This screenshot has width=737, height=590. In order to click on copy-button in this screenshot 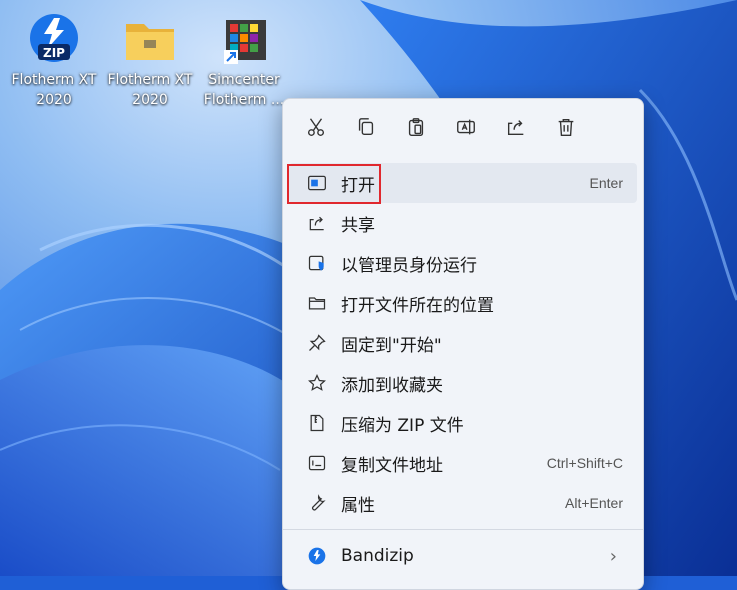, I will do `click(366, 129)`.